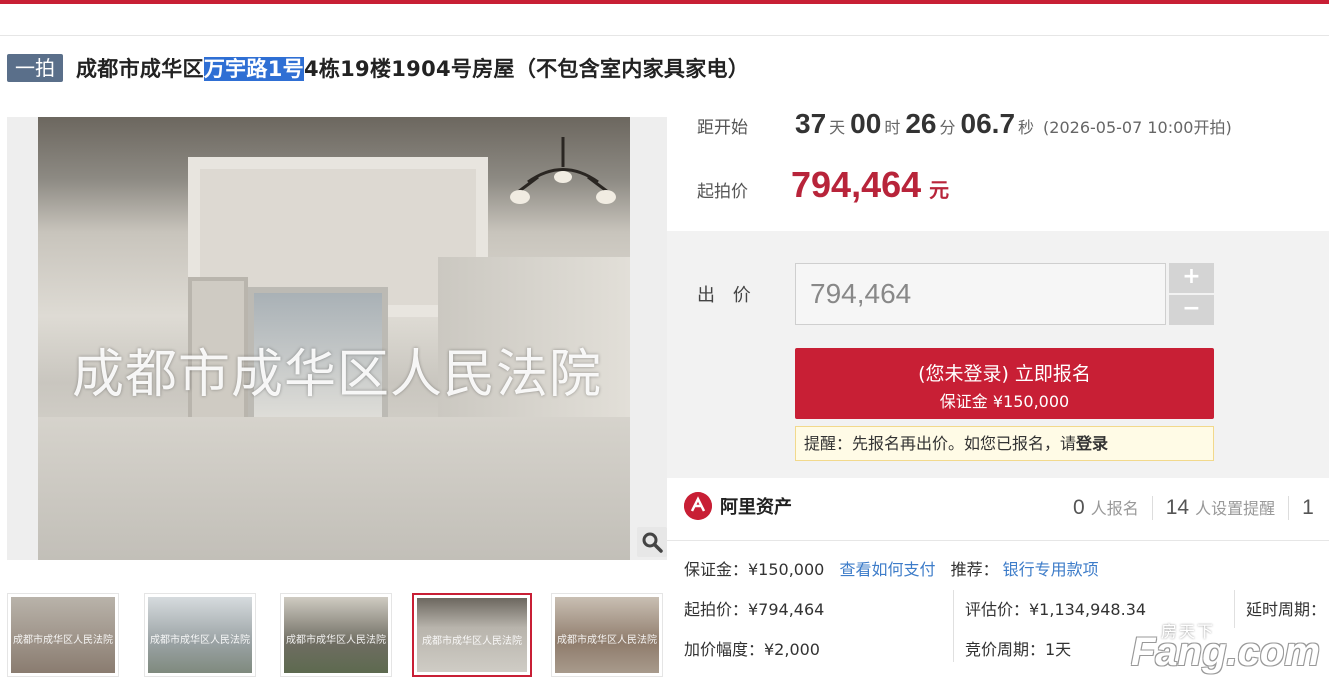 The width and height of the screenshot is (1329, 687). I want to click on deposit-text: 保证金：¥150,000, so click(754, 569).